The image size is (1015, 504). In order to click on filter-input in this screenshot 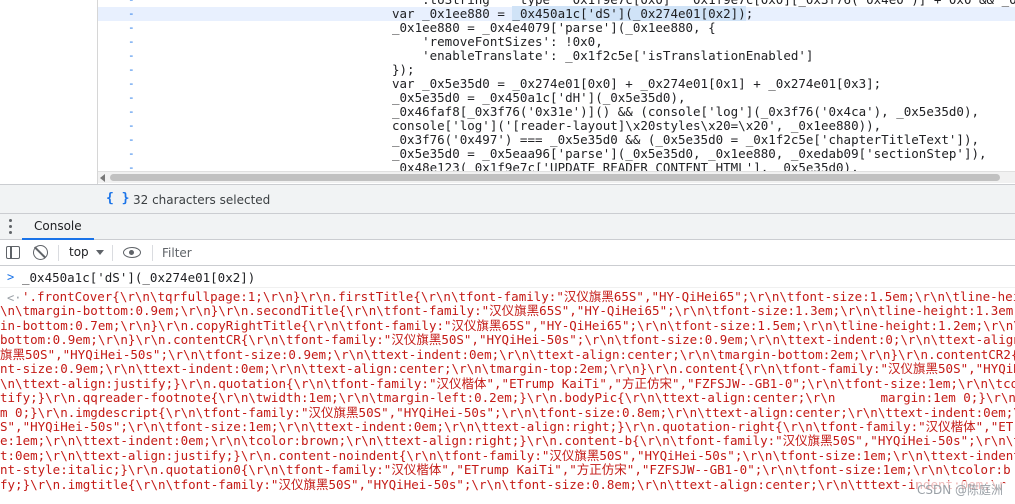, I will do `click(586, 253)`.